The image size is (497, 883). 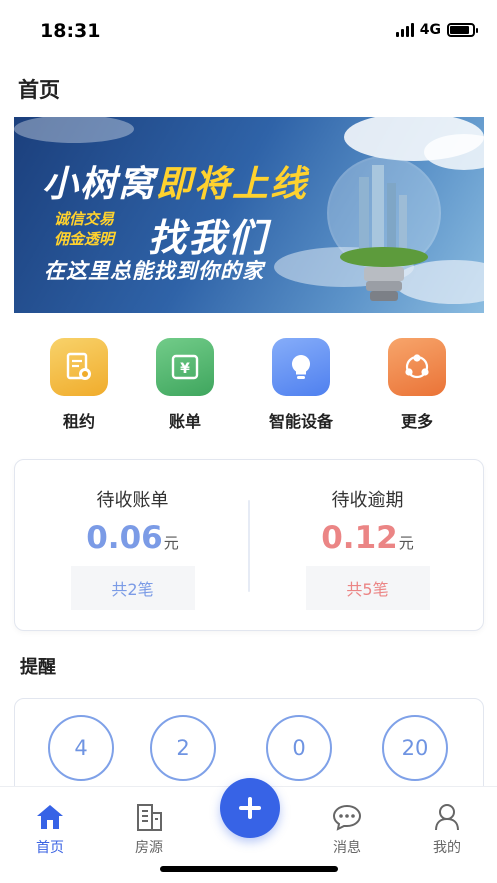 I want to click on overdue-bill-amount: 0.12元, so click(x=367, y=538).